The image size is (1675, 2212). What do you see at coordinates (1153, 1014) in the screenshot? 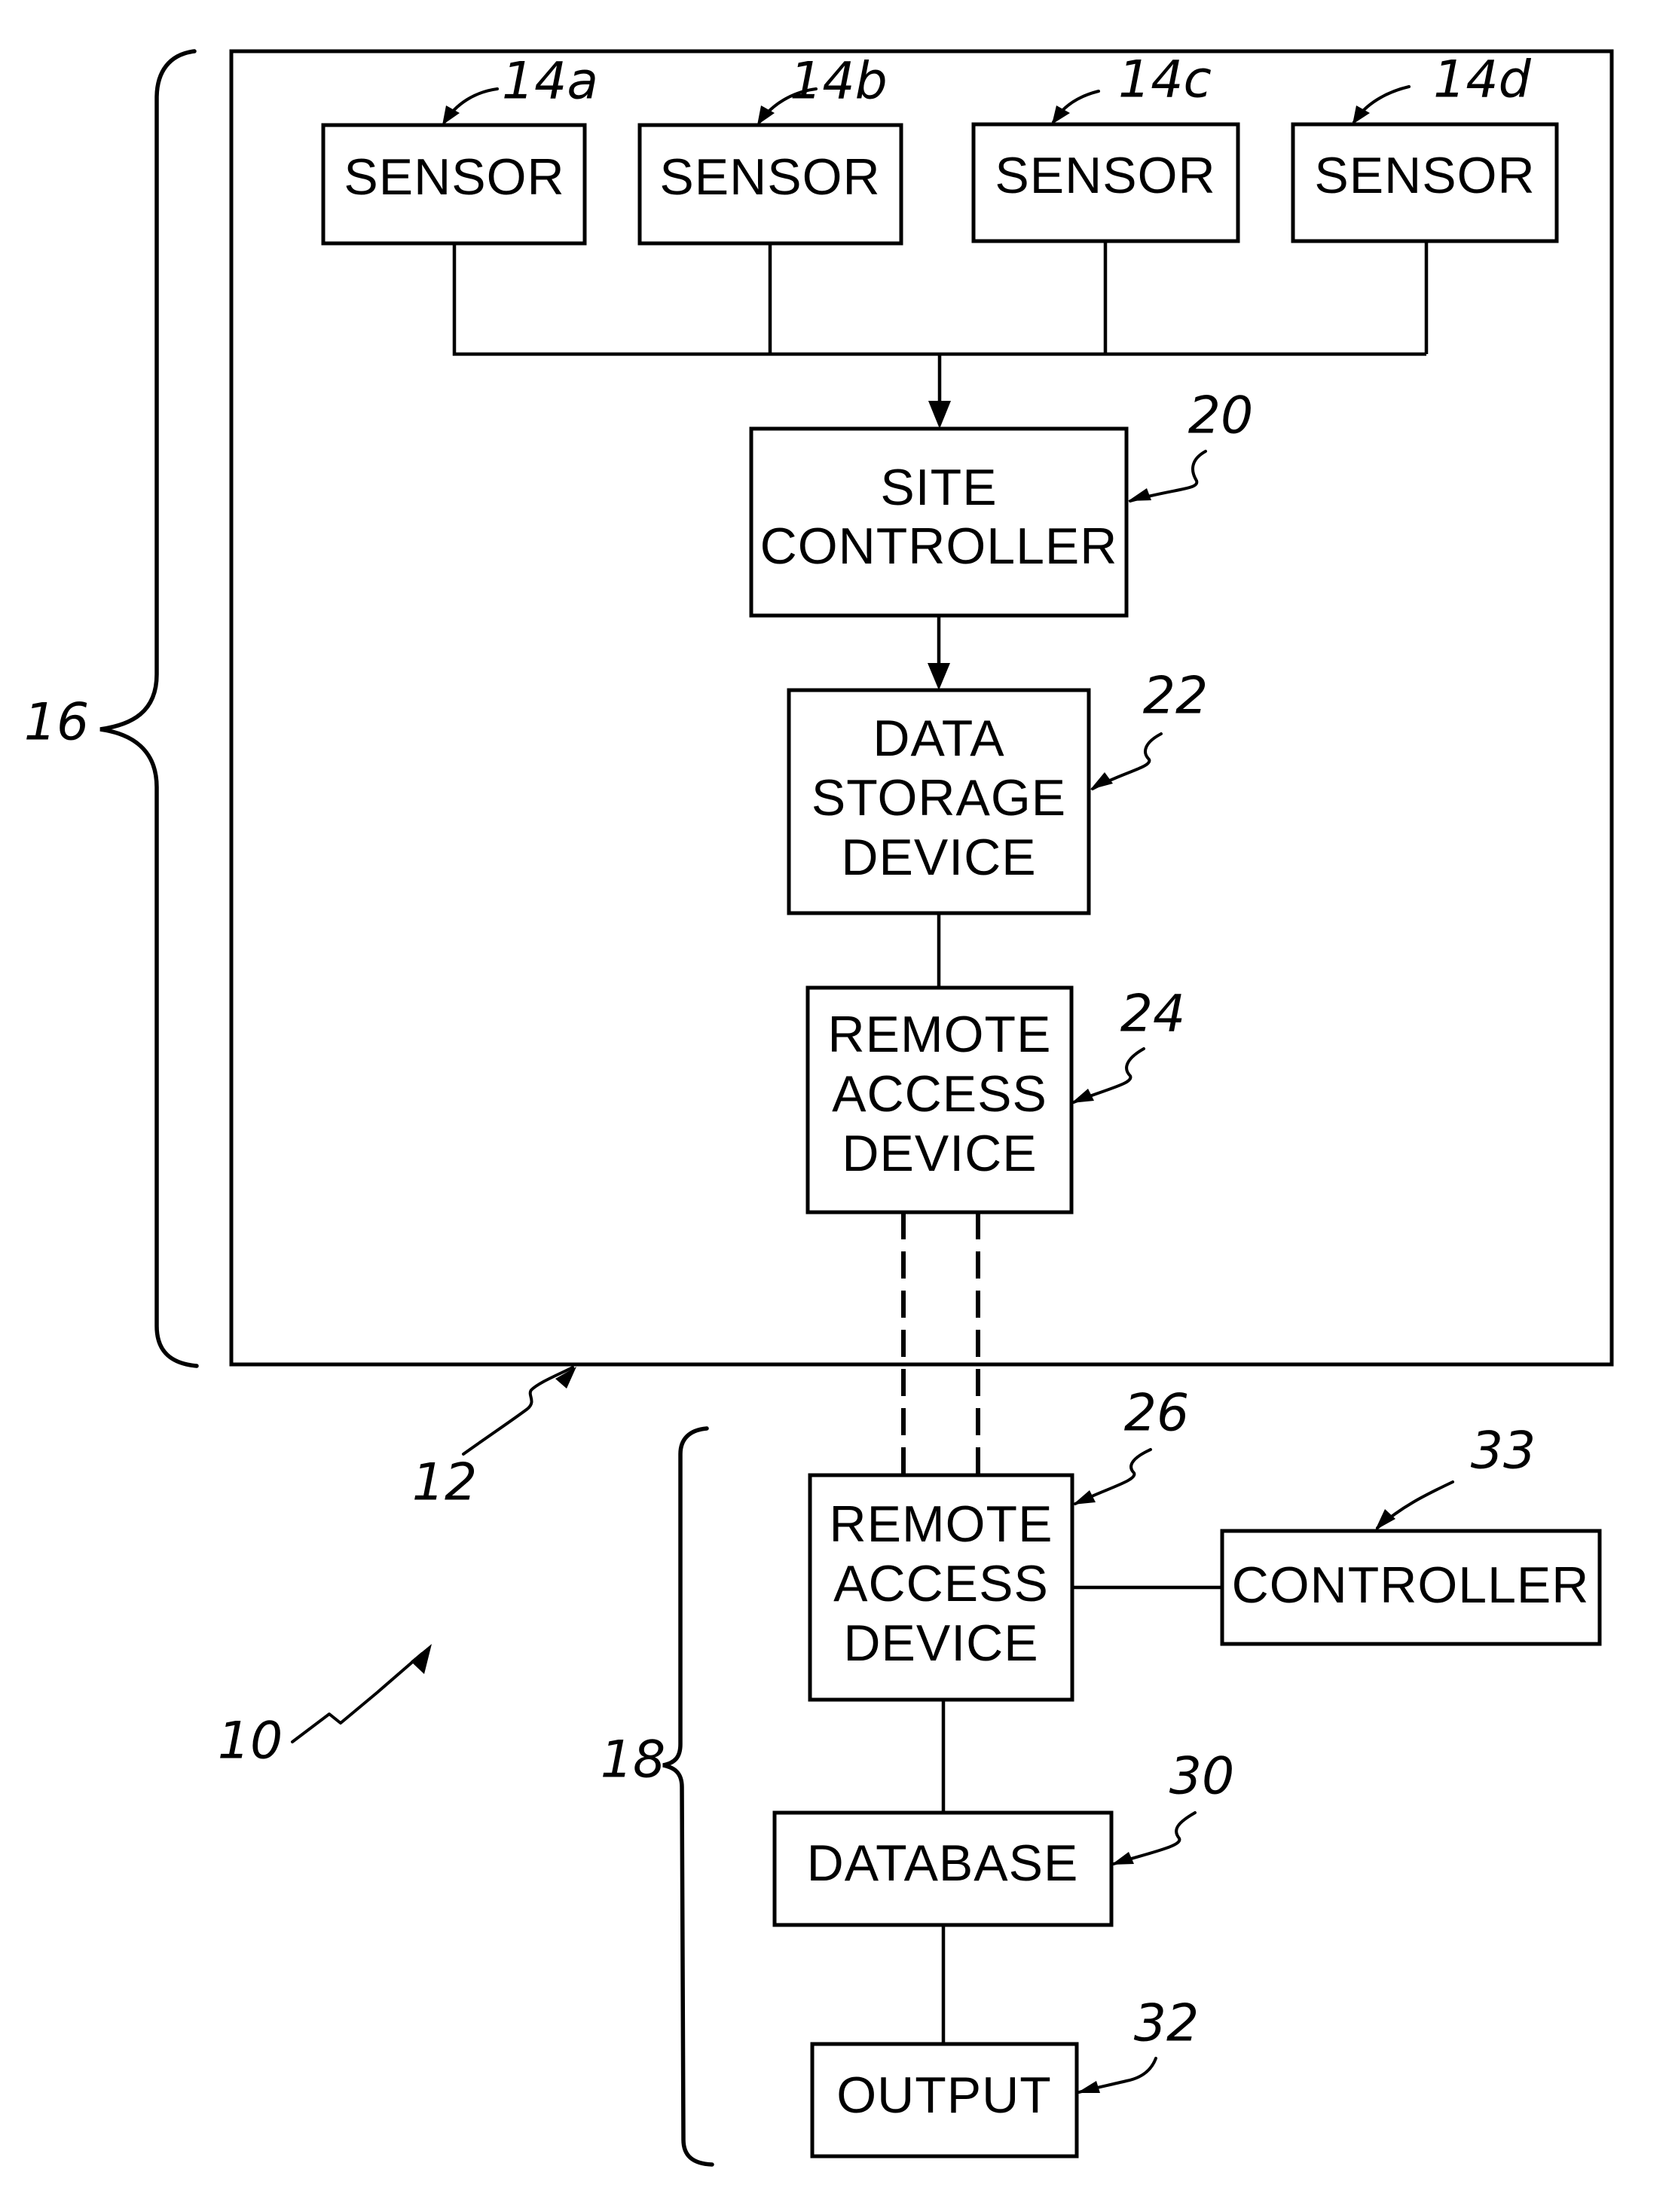
I see `ref-label-24: 24` at bounding box center [1153, 1014].